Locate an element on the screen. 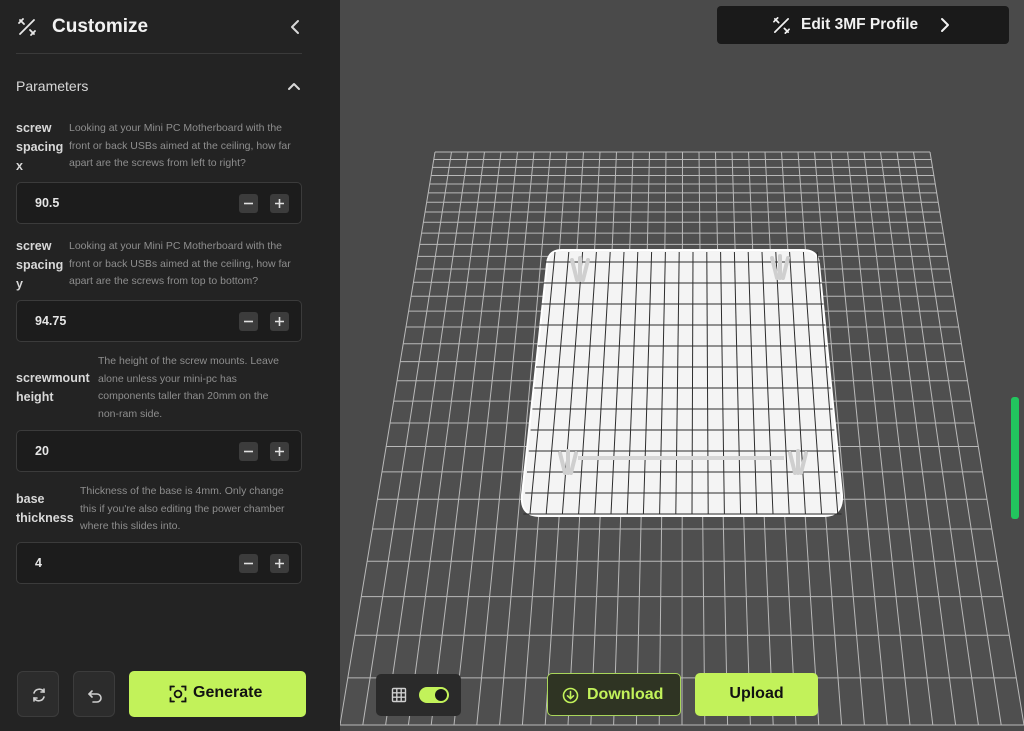 Image resolution: width=1024 pixels, height=731 pixels. refresh-icon is located at coordinates (39, 695).